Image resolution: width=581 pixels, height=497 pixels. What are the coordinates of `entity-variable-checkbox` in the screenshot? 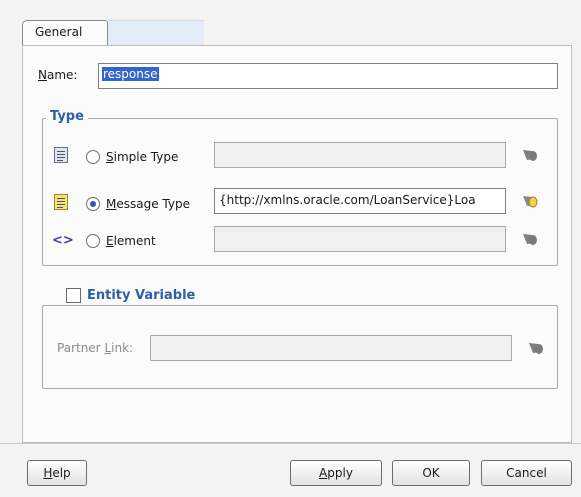 It's located at (73, 295).